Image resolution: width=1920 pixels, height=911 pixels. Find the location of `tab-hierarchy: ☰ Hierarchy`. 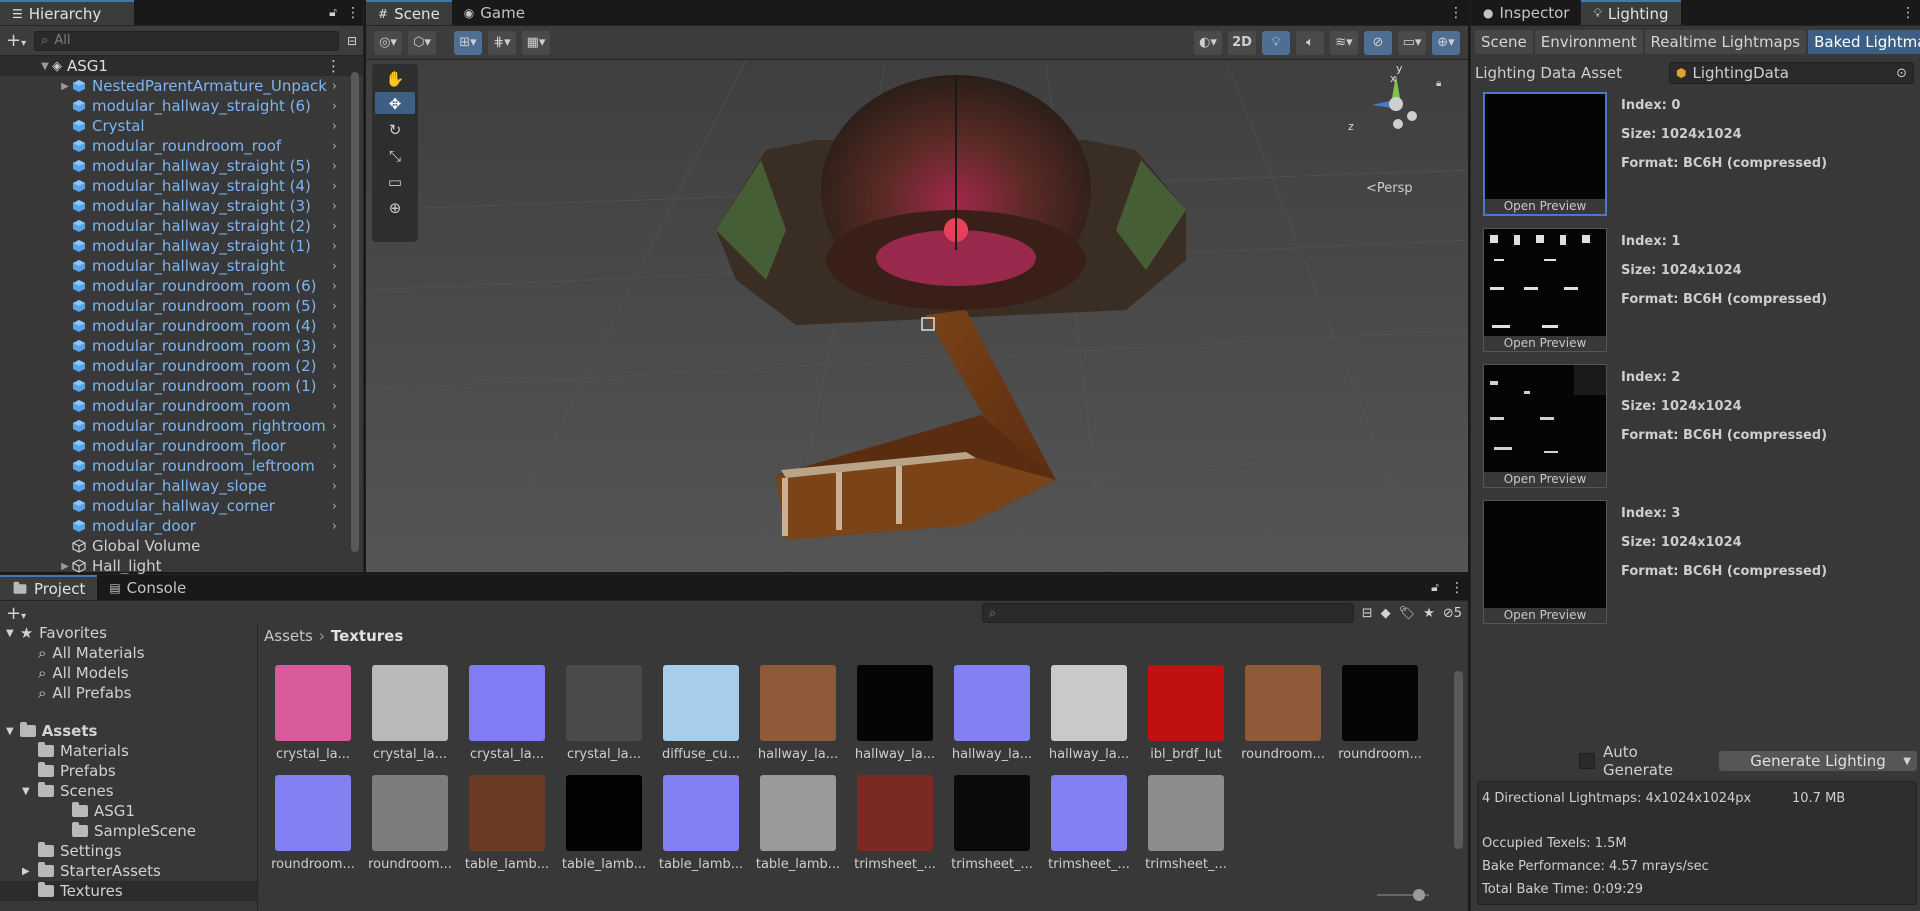

tab-hierarchy: ☰ Hierarchy is located at coordinates (67, 12).